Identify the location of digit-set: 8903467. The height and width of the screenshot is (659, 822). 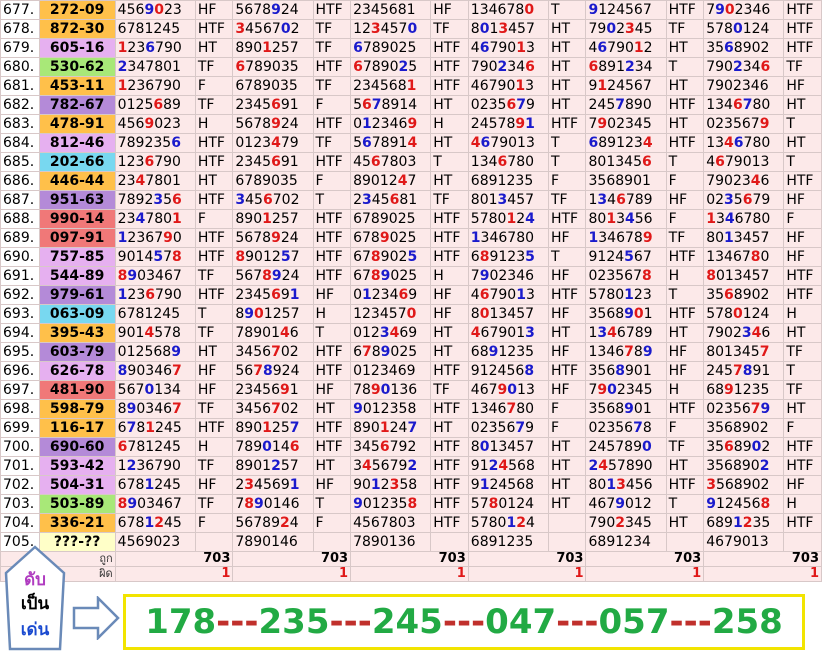
(155, 371).